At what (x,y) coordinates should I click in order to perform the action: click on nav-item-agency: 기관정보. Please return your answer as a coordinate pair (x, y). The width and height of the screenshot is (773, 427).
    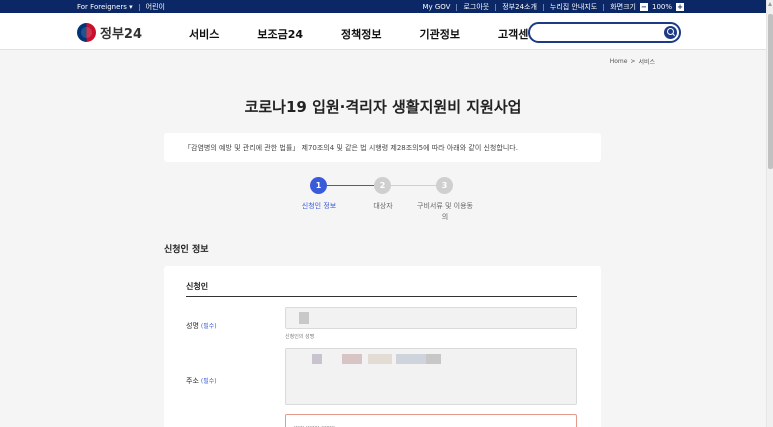
    Looking at the image, I should click on (440, 34).